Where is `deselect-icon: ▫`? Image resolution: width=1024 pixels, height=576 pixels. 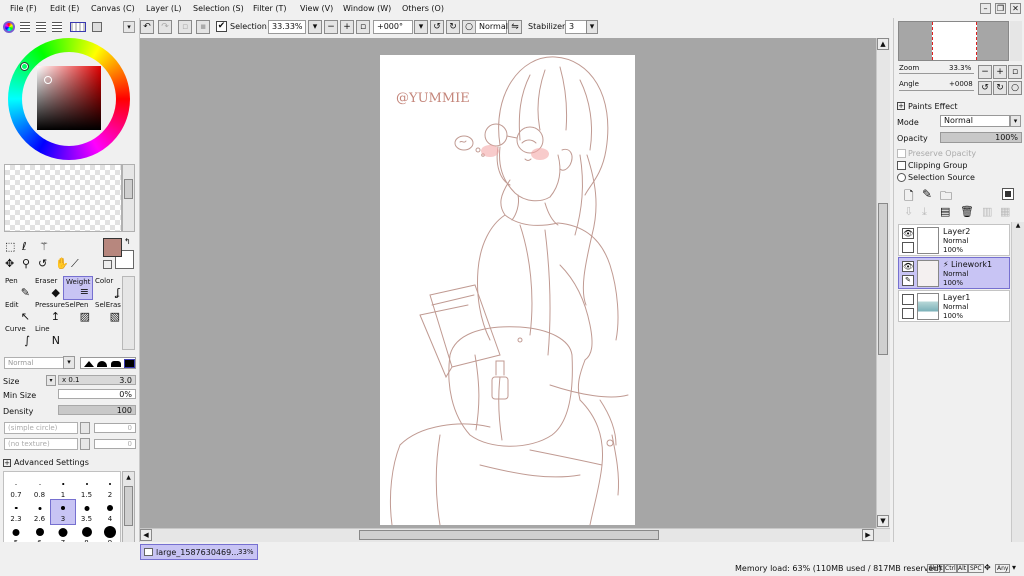 deselect-icon: ▫ is located at coordinates (185, 27).